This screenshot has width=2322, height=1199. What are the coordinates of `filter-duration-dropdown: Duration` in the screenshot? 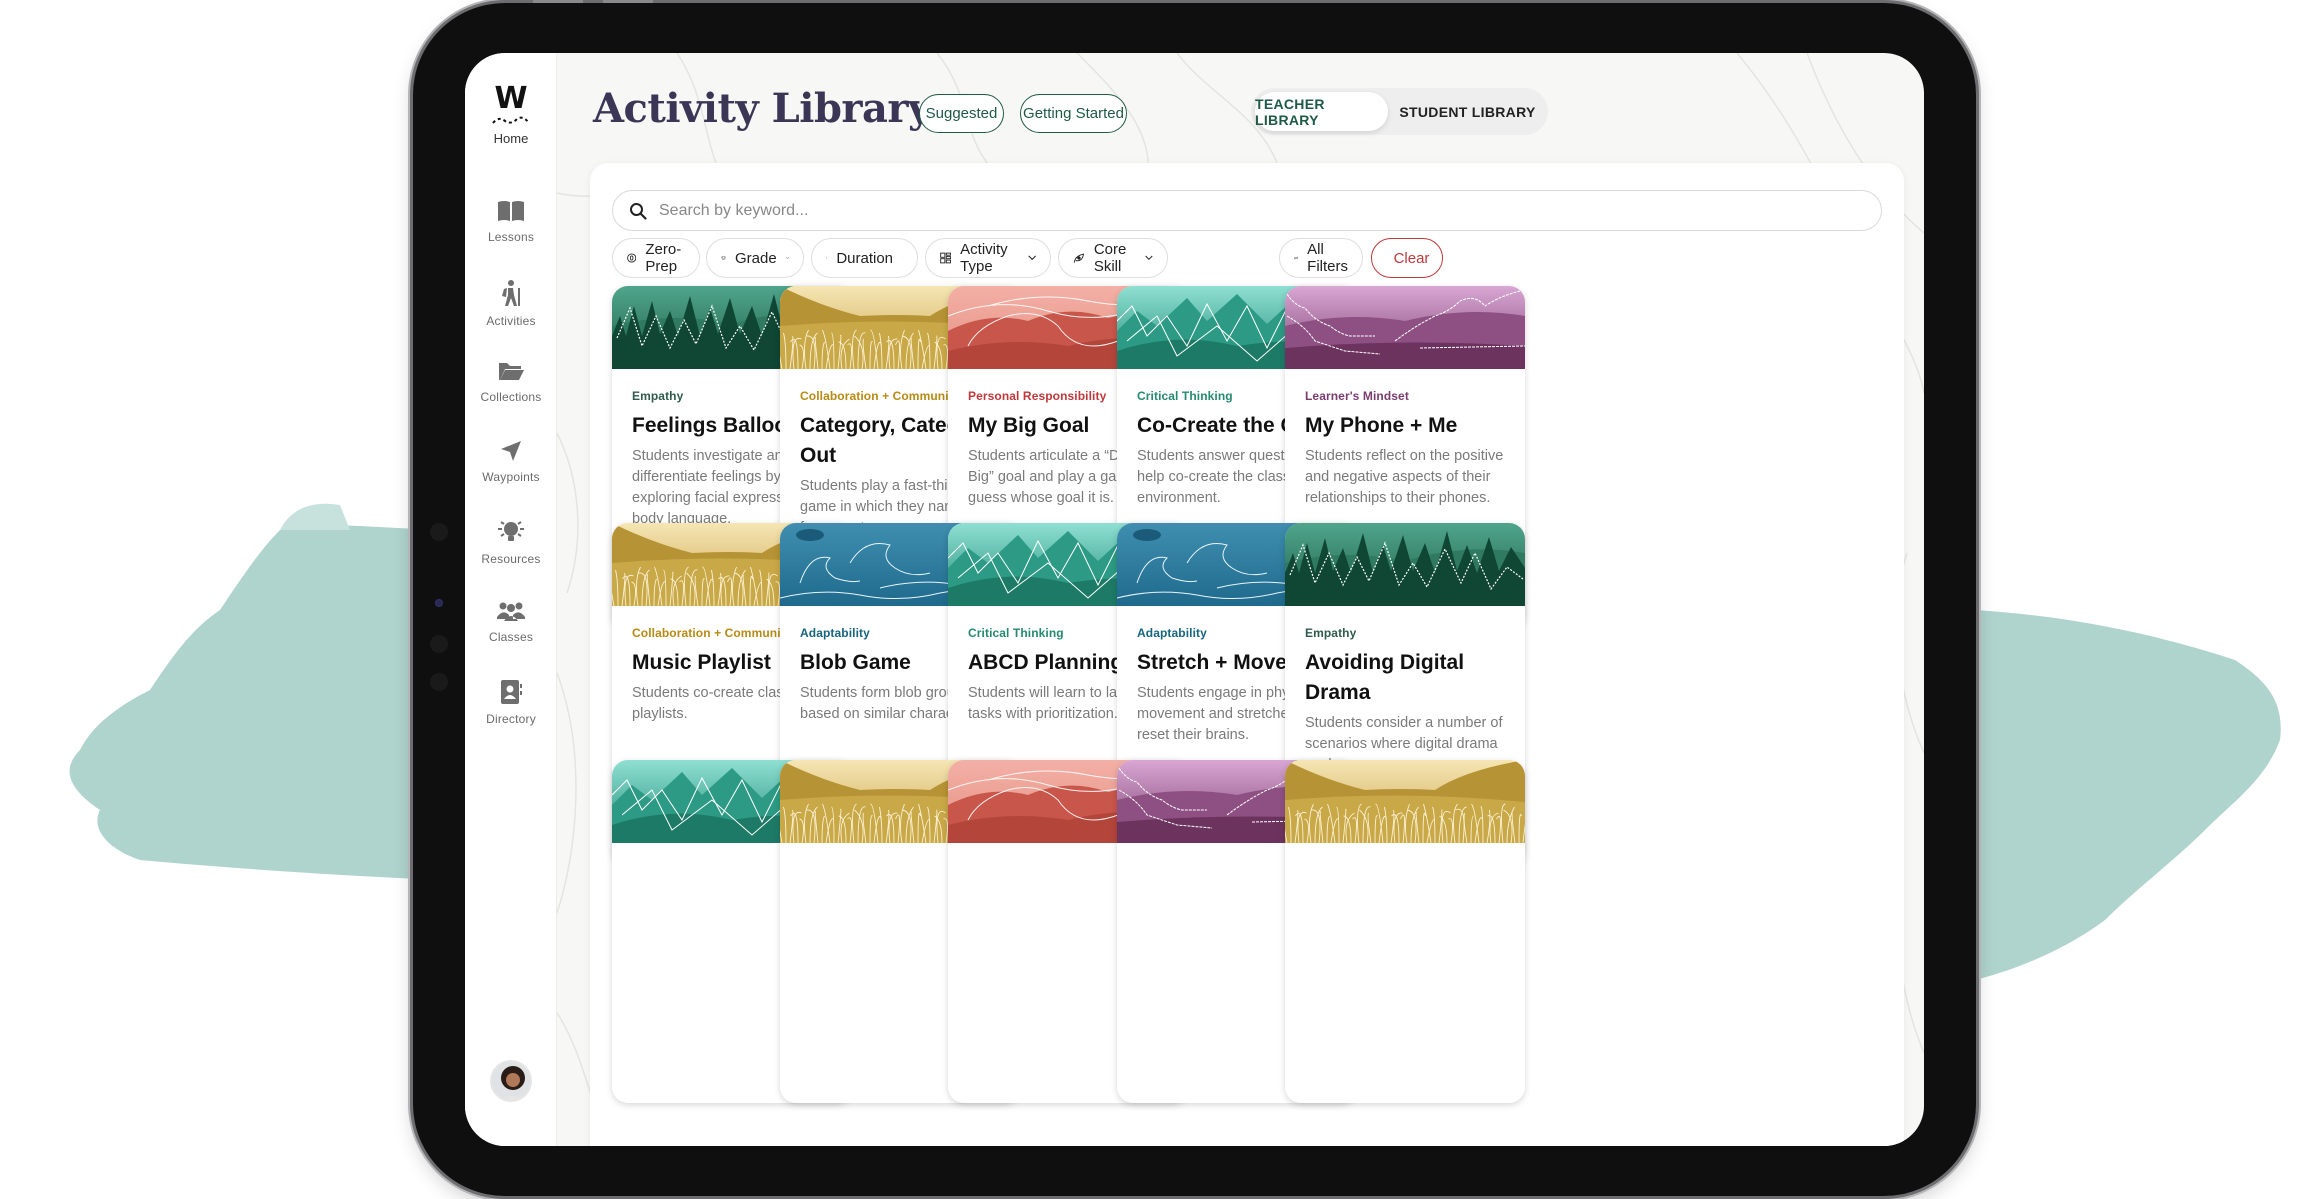 It's located at (864, 258).